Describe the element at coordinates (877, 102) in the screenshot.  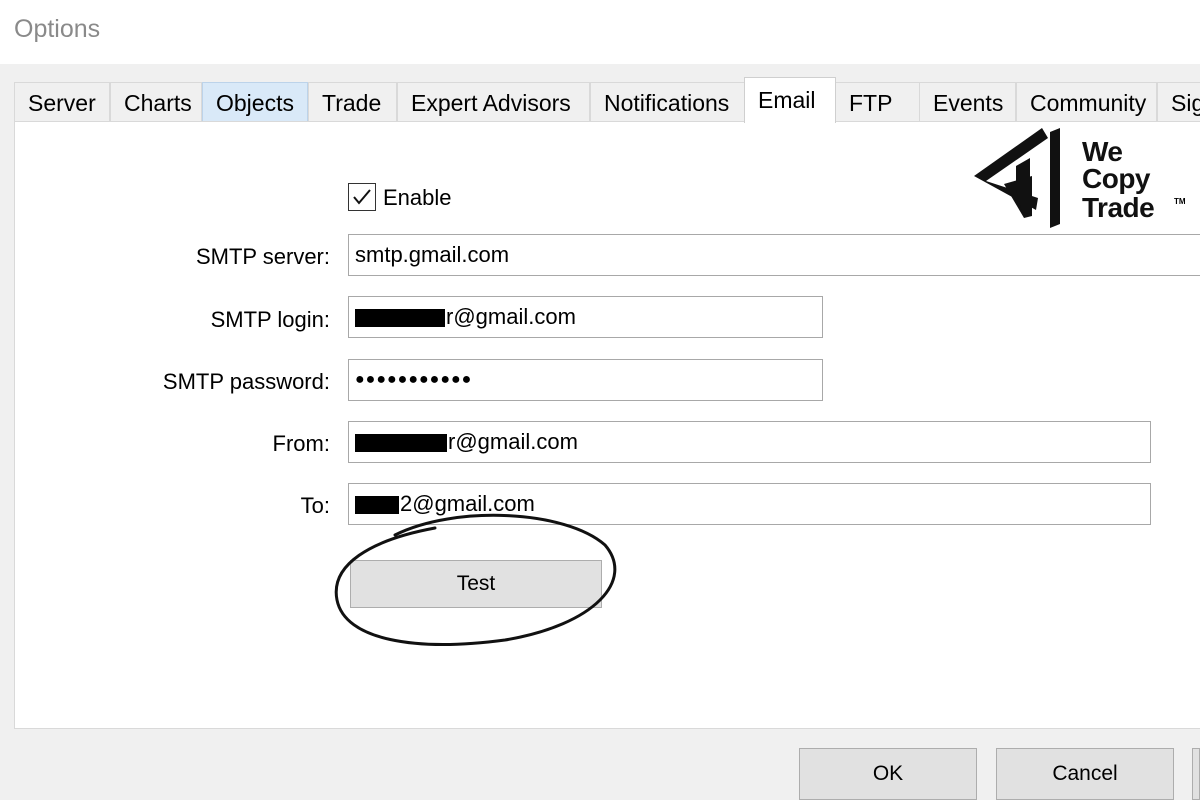
I see `tab-ftp: FTP` at that location.